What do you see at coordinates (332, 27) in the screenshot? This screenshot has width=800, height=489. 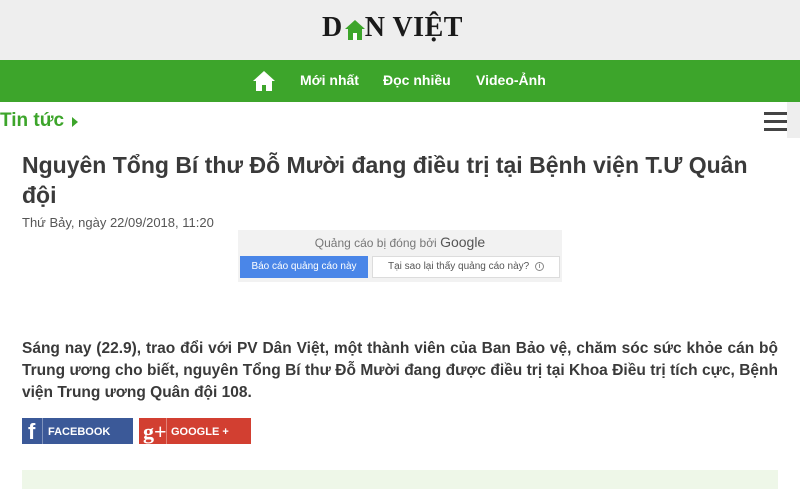 I see `logo-text-left: D` at bounding box center [332, 27].